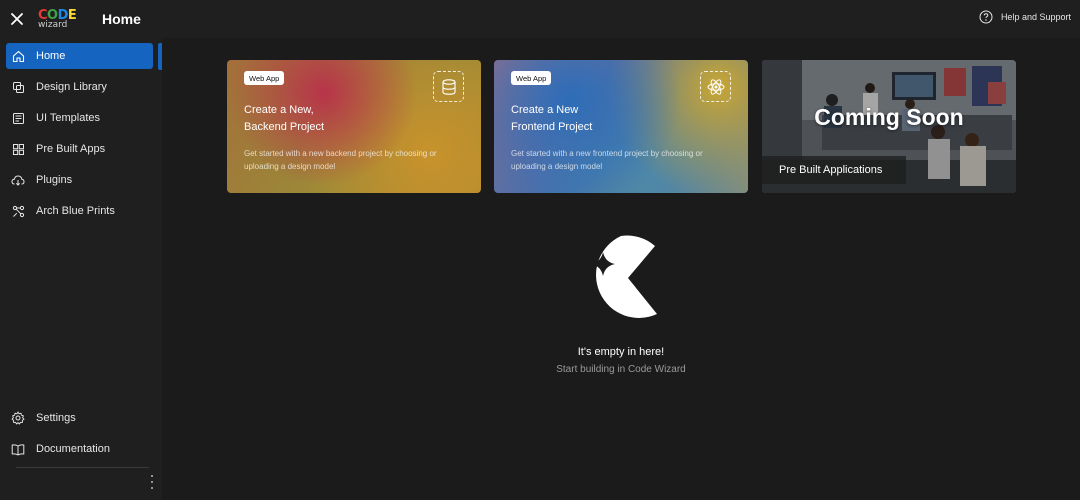  I want to click on home-icon, so click(18, 56).